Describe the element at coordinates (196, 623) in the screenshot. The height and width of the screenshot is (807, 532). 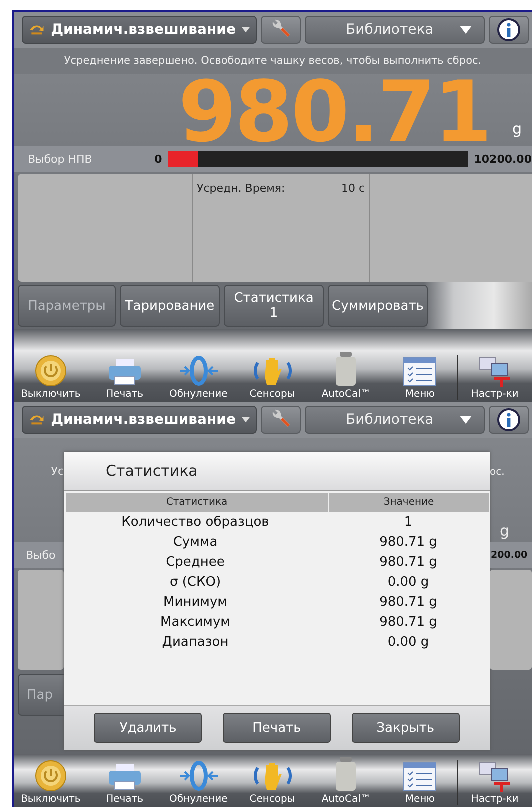
I see `statistic-name: Максимум` at that location.